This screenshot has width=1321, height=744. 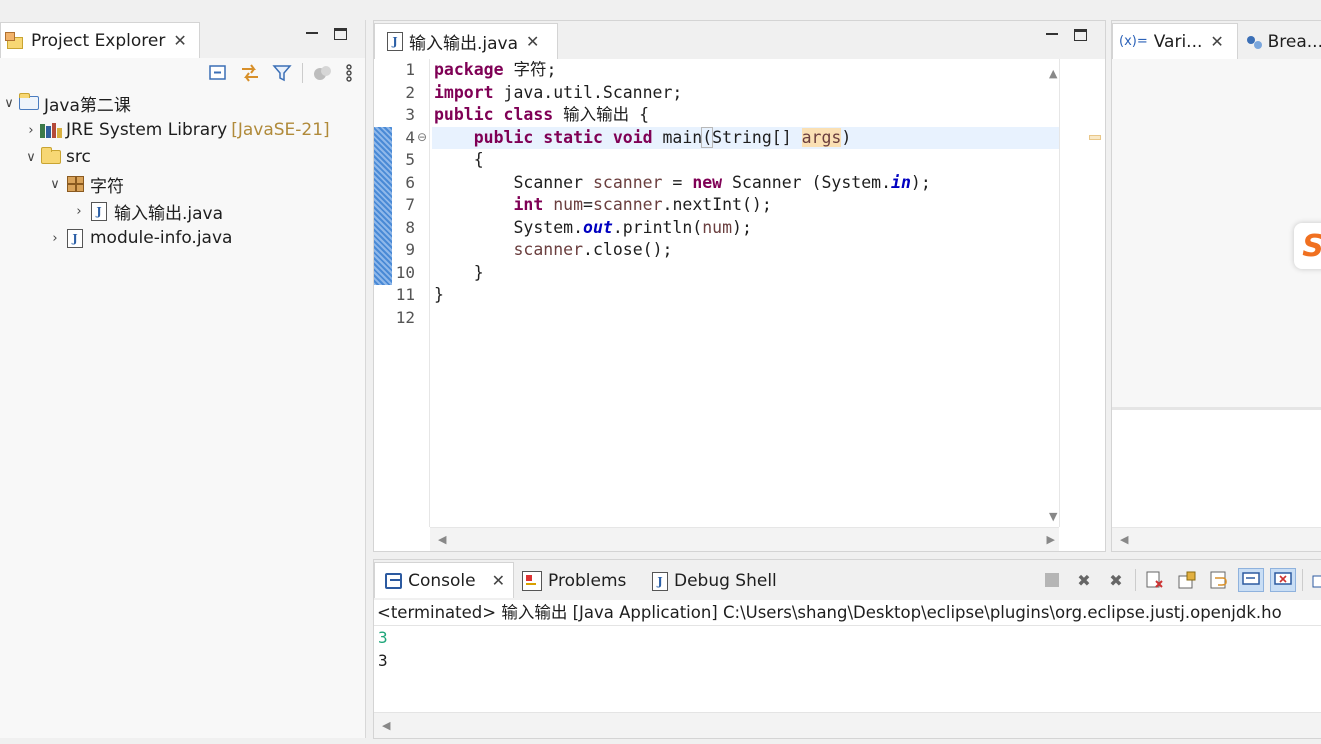 I want to click on scroll-down-icon: ▼, so click(x=1053, y=516).